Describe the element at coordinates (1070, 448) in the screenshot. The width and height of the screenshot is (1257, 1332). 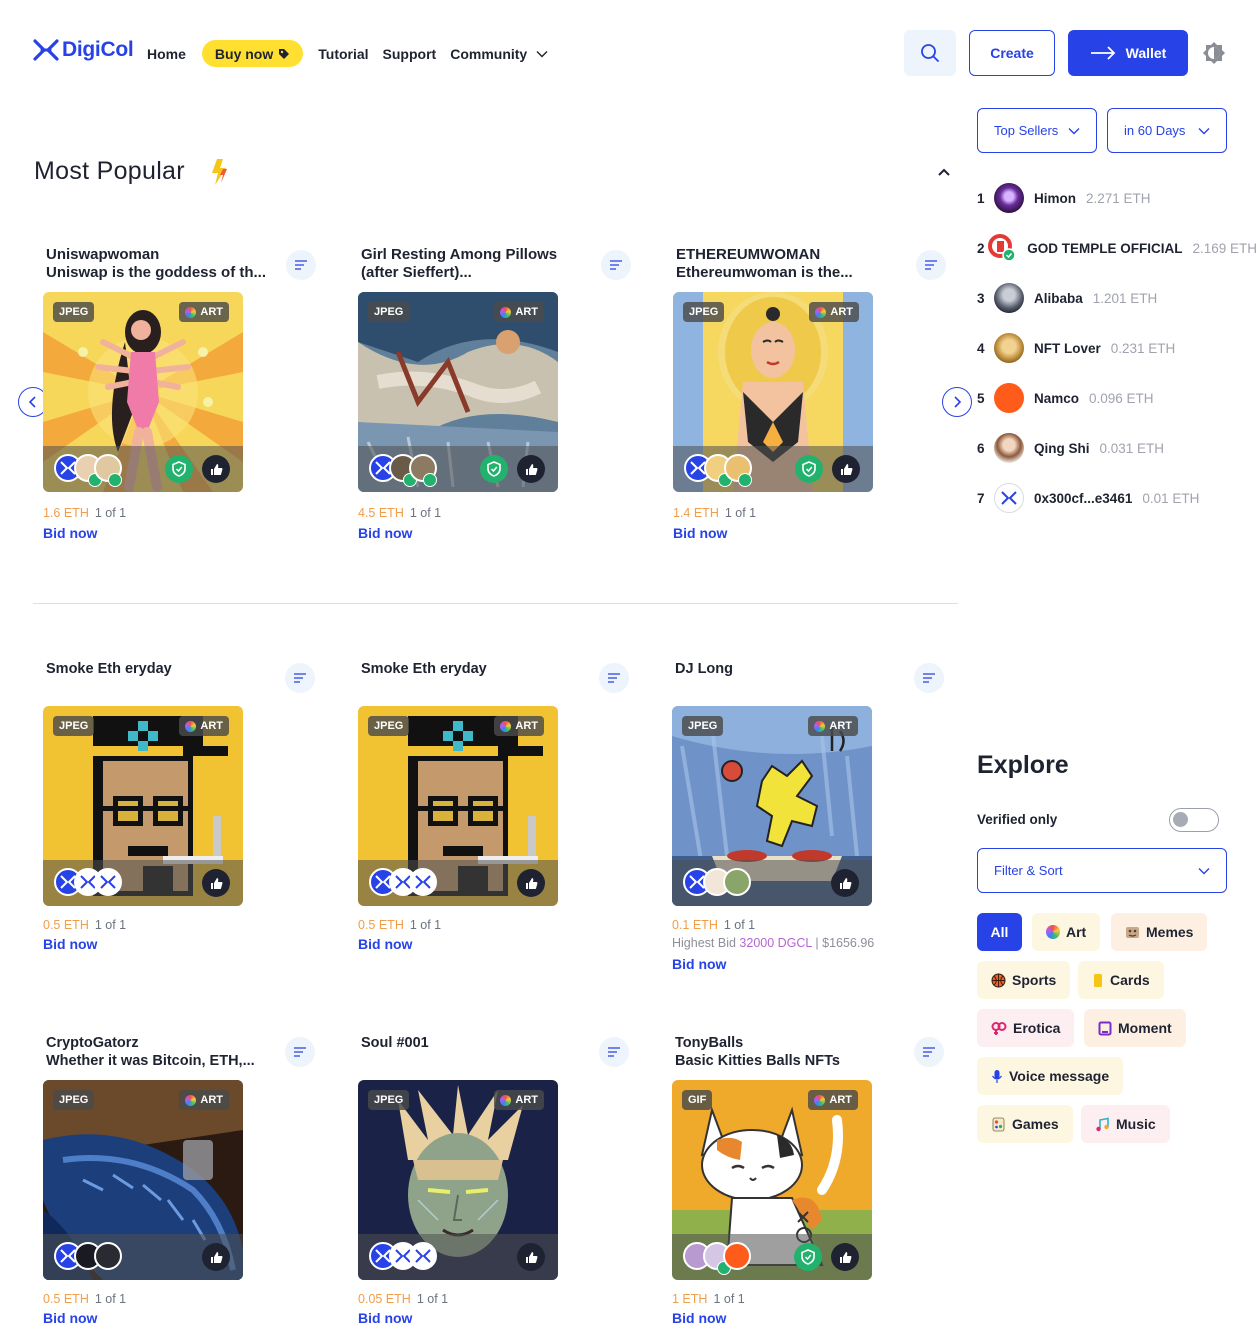
I see `seller-row: 6 Qing Shi 0.031 ETH` at that location.